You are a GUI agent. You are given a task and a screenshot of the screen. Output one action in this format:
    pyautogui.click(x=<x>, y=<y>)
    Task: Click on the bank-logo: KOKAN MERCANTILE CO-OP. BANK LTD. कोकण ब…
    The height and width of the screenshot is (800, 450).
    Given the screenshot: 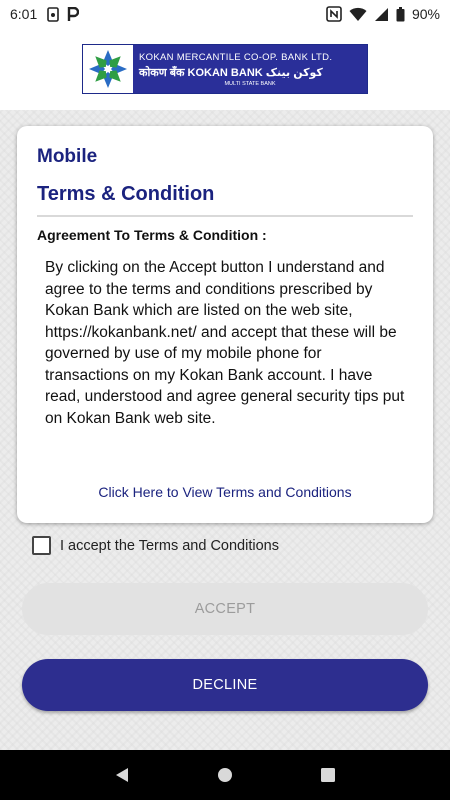 What is the action you would take?
    pyautogui.click(x=225, y=69)
    